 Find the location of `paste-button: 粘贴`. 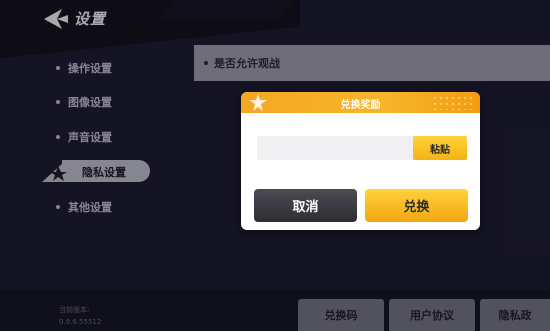

paste-button: 粘贴 is located at coordinates (440, 148).